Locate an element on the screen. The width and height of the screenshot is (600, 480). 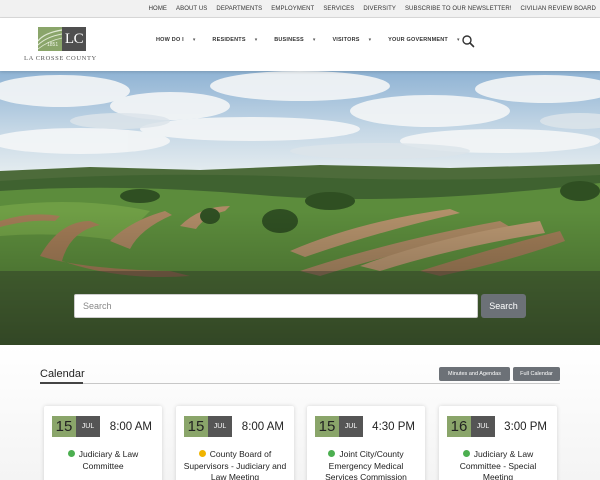
full-calendar-button: Full Calendar is located at coordinates (536, 374).